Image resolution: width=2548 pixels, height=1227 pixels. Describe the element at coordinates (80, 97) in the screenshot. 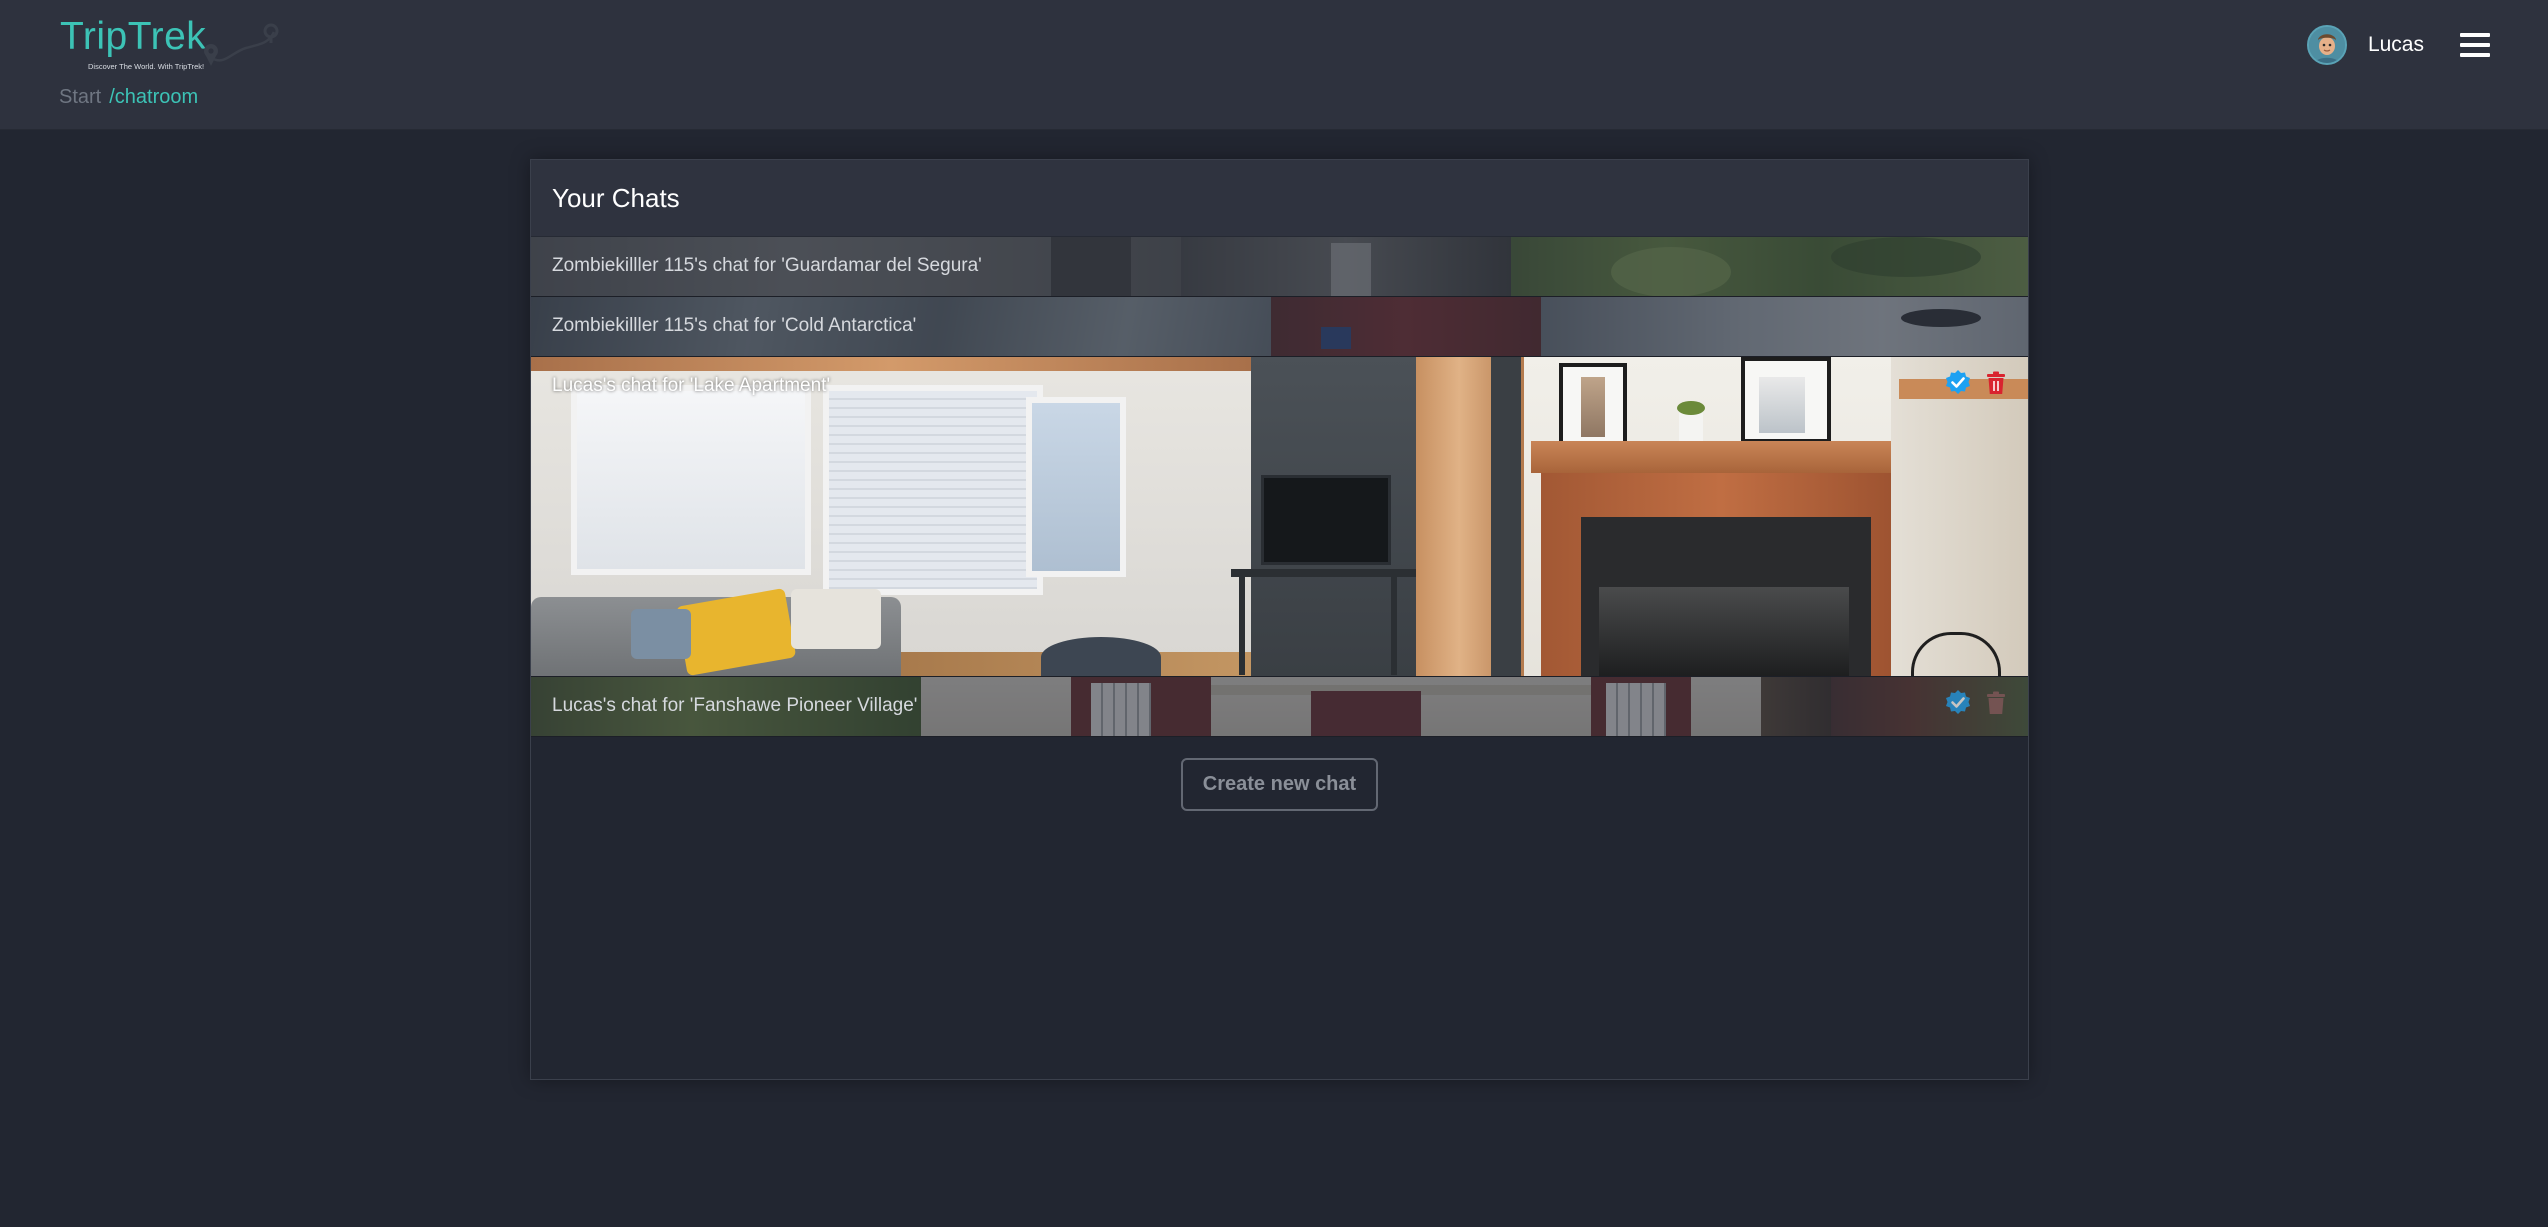

I see `breadcrumb-start-link: Start` at that location.